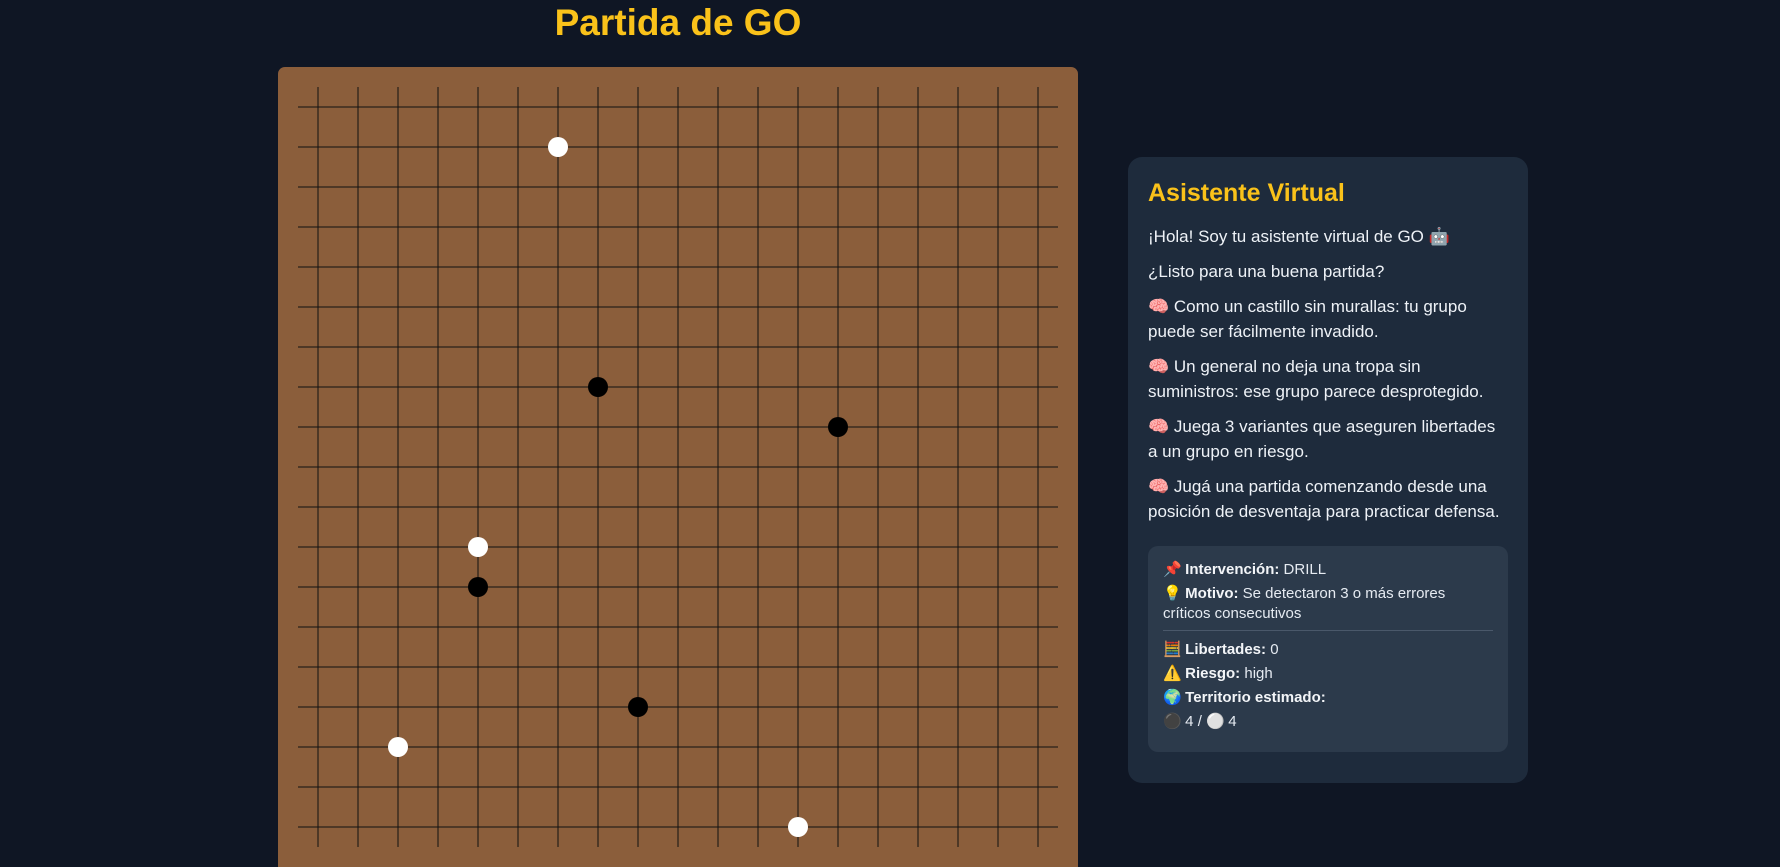  I want to click on intervention-row: 📌 Intervención: DRILL, so click(1328, 570).